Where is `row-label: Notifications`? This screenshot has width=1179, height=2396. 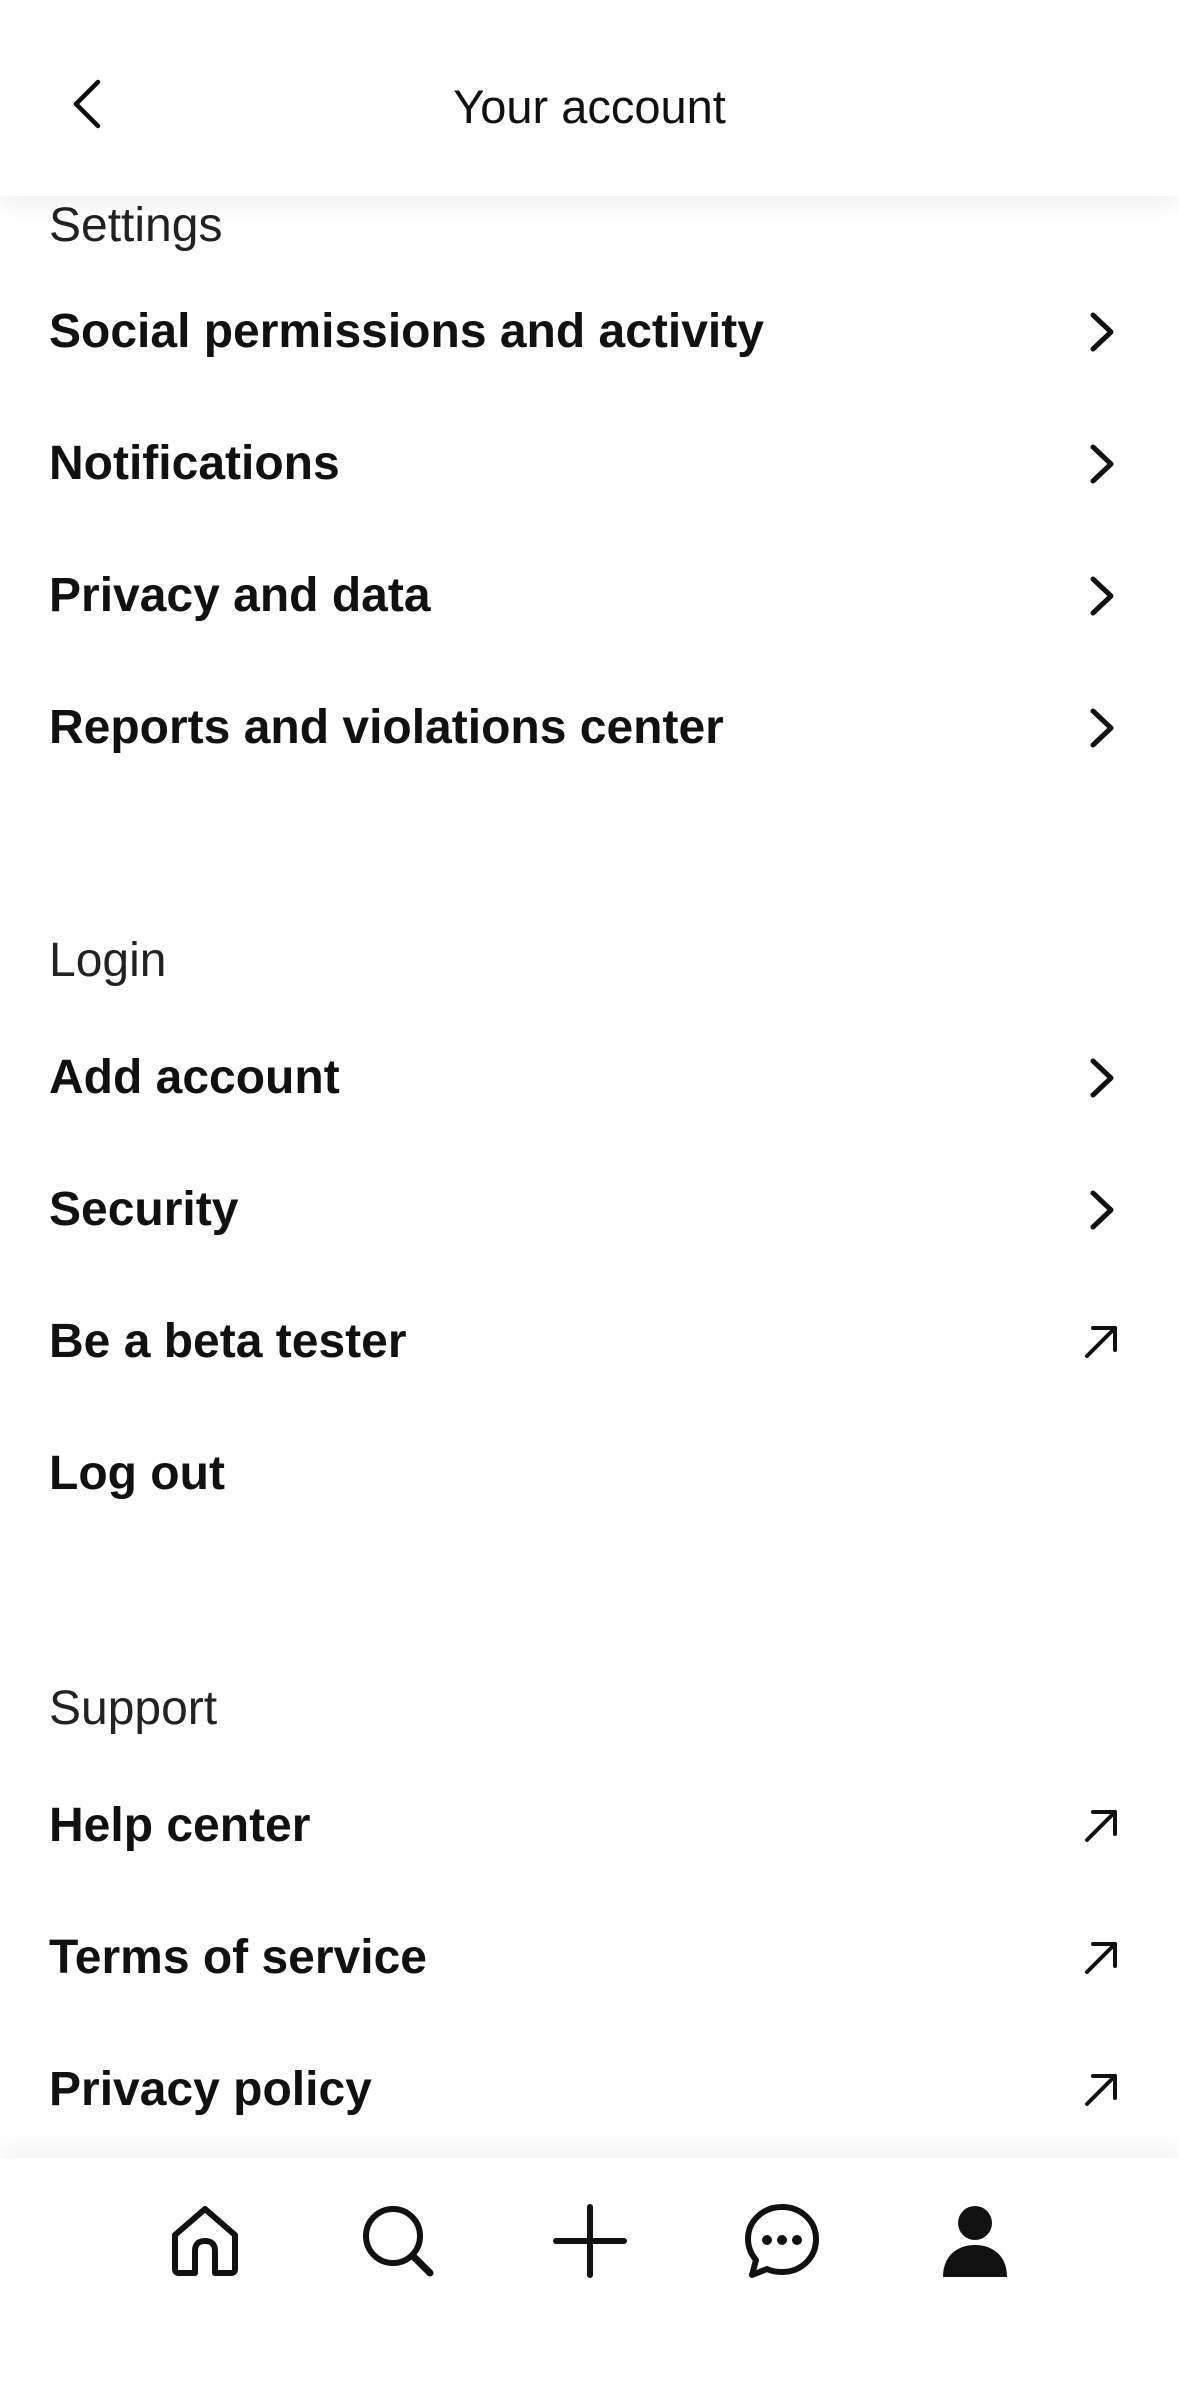 row-label: Notifications is located at coordinates (194, 463).